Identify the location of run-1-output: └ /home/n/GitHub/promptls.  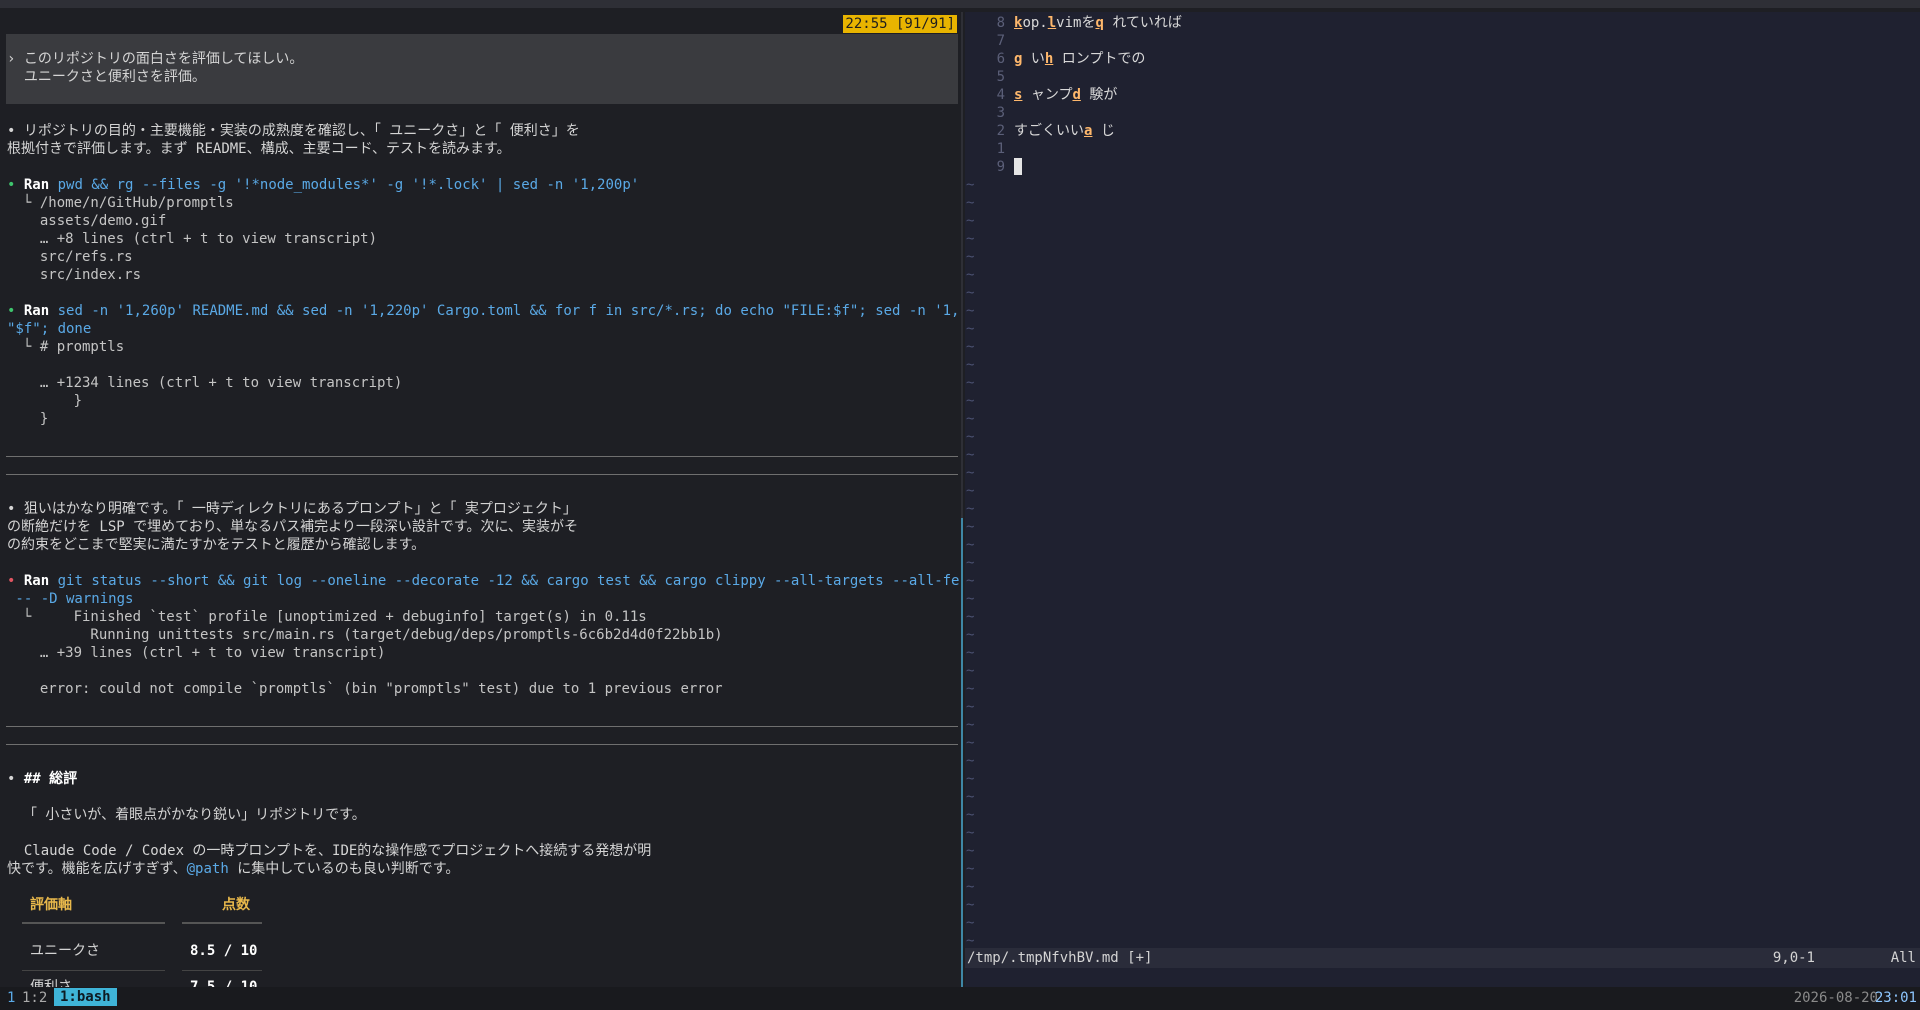
(128, 203).